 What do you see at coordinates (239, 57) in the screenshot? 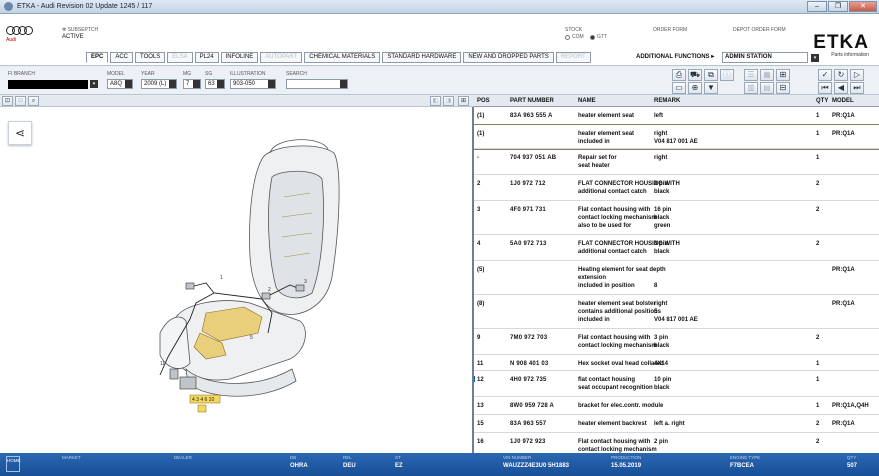
I see `tab-infoline: INFOLINE` at bounding box center [239, 57].